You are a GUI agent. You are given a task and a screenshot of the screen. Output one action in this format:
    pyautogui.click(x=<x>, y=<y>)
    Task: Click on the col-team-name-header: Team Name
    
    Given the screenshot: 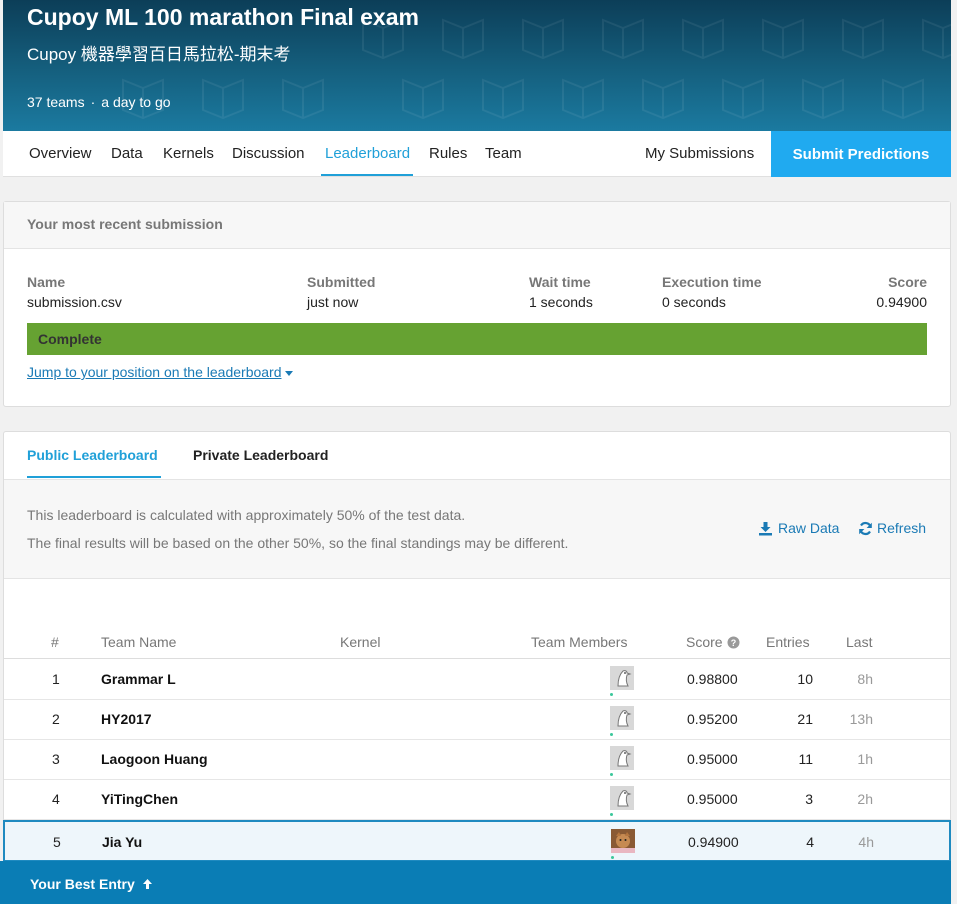 What is the action you would take?
    pyautogui.click(x=139, y=642)
    